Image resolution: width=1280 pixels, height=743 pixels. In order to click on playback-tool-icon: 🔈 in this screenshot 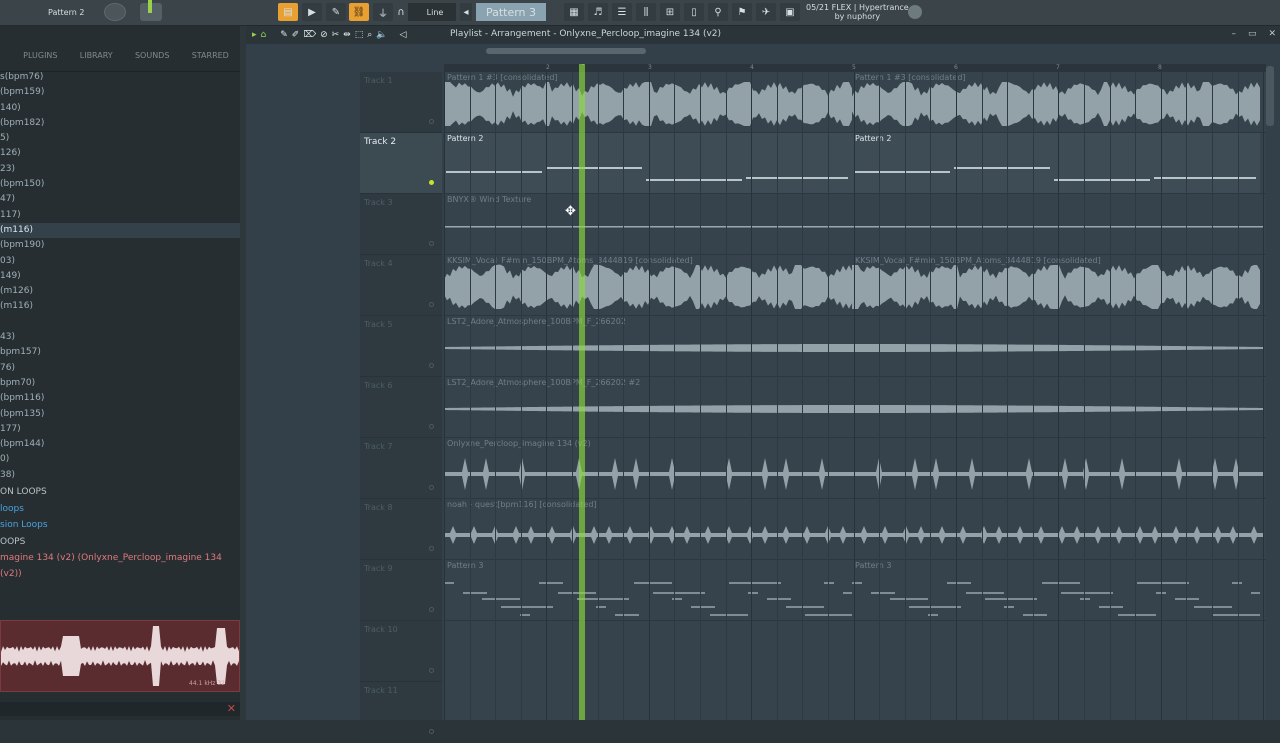, I will do `click(381, 35)`.